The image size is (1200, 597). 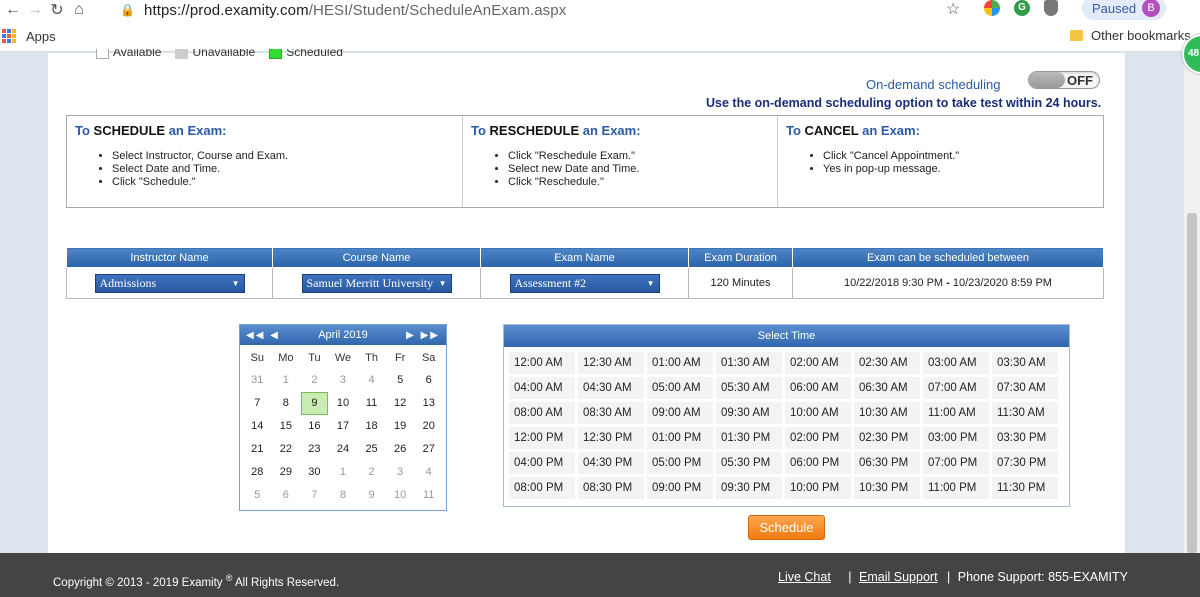 What do you see at coordinates (611, 363) in the screenshot?
I see `time-slot: 12:30 AM` at bounding box center [611, 363].